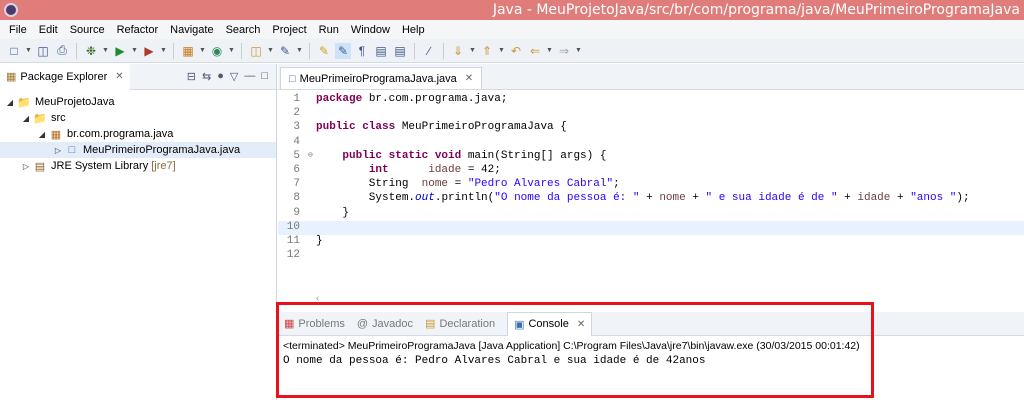 This screenshot has height=400, width=1024. I want to click on code-line: 1 package br.com.programa.java;, so click(651, 100).